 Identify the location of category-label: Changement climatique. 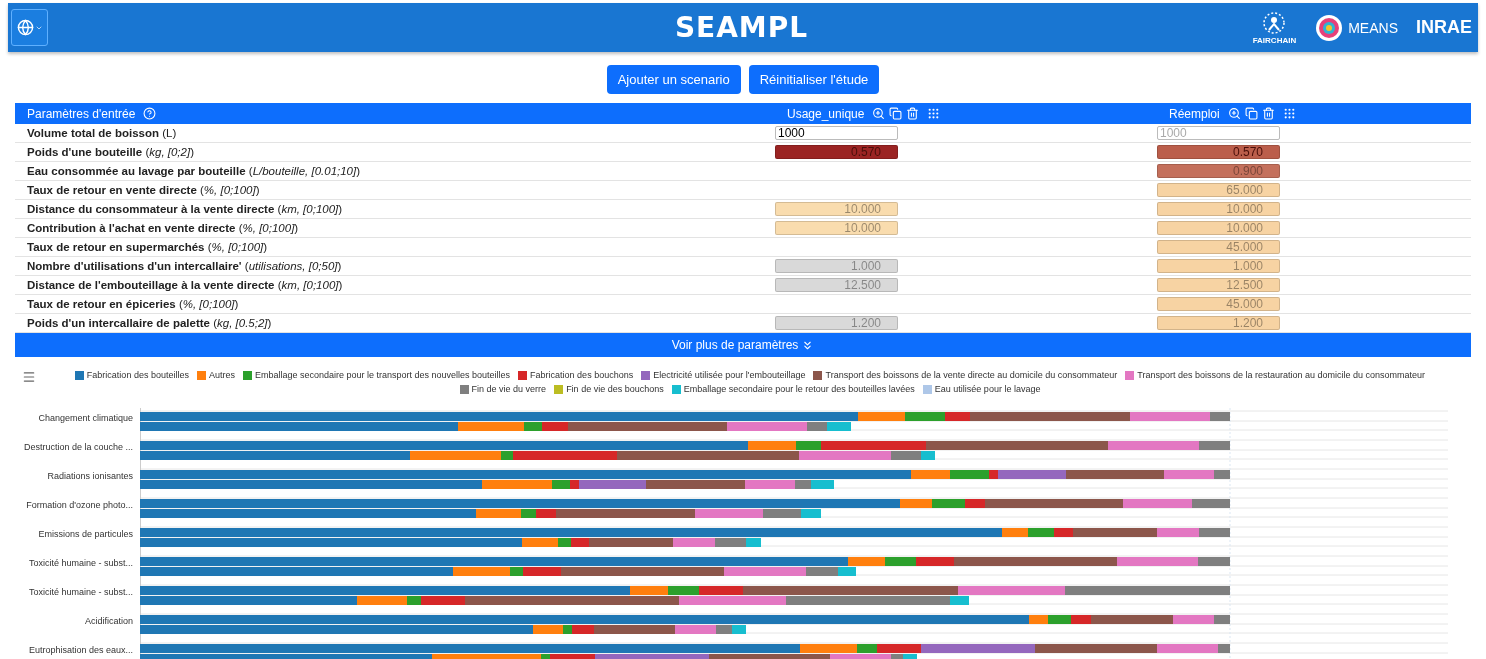
(85, 419).